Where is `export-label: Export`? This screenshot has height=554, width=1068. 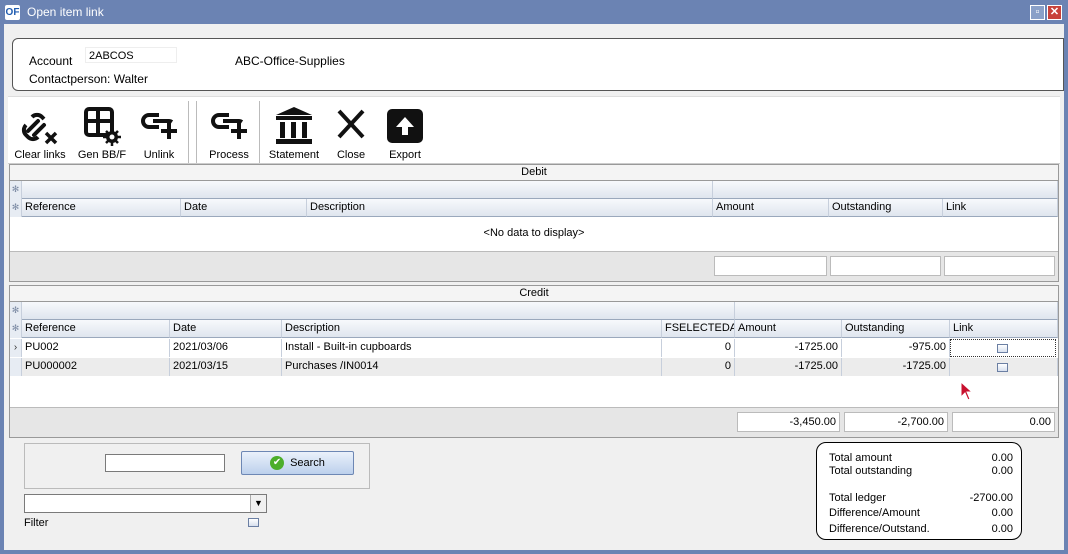
export-label: Export is located at coordinates (405, 155).